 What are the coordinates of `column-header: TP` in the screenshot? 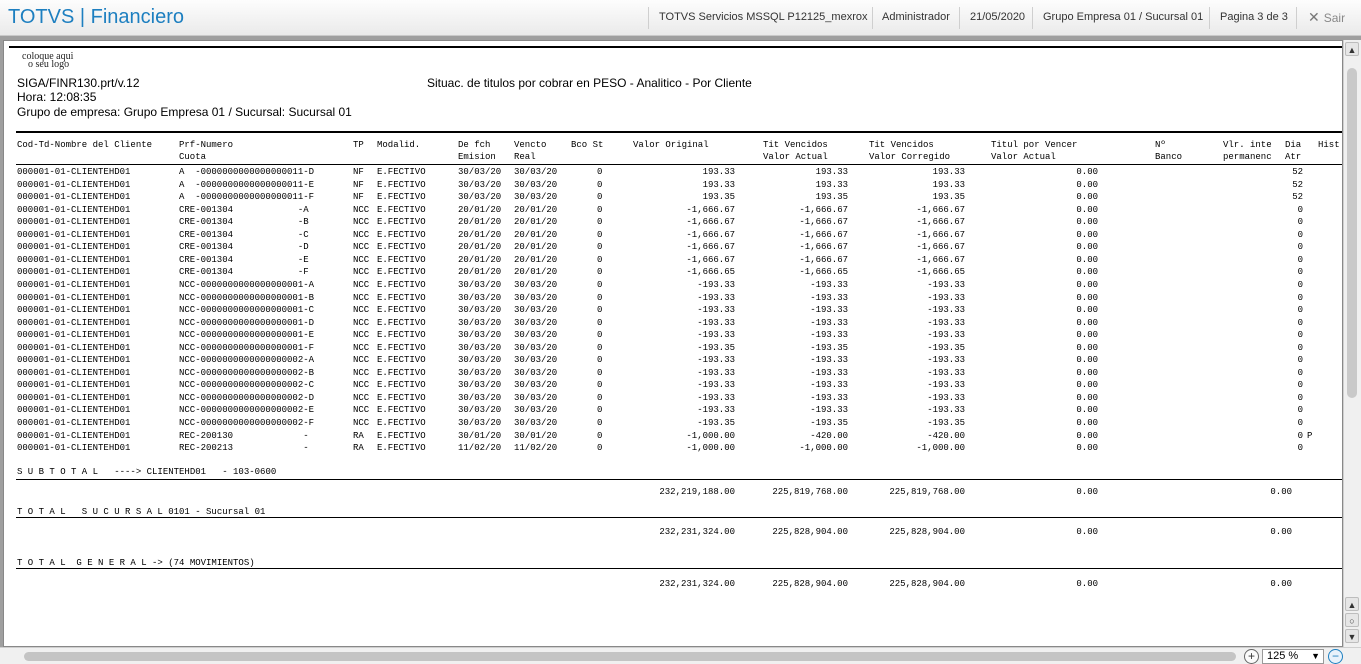 It's located at (358, 145).